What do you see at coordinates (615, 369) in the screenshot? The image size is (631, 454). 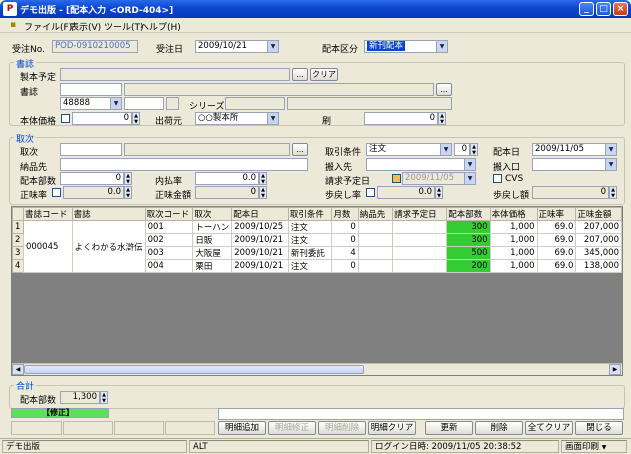 I see `scroll-right-icon: ▶` at bounding box center [615, 369].